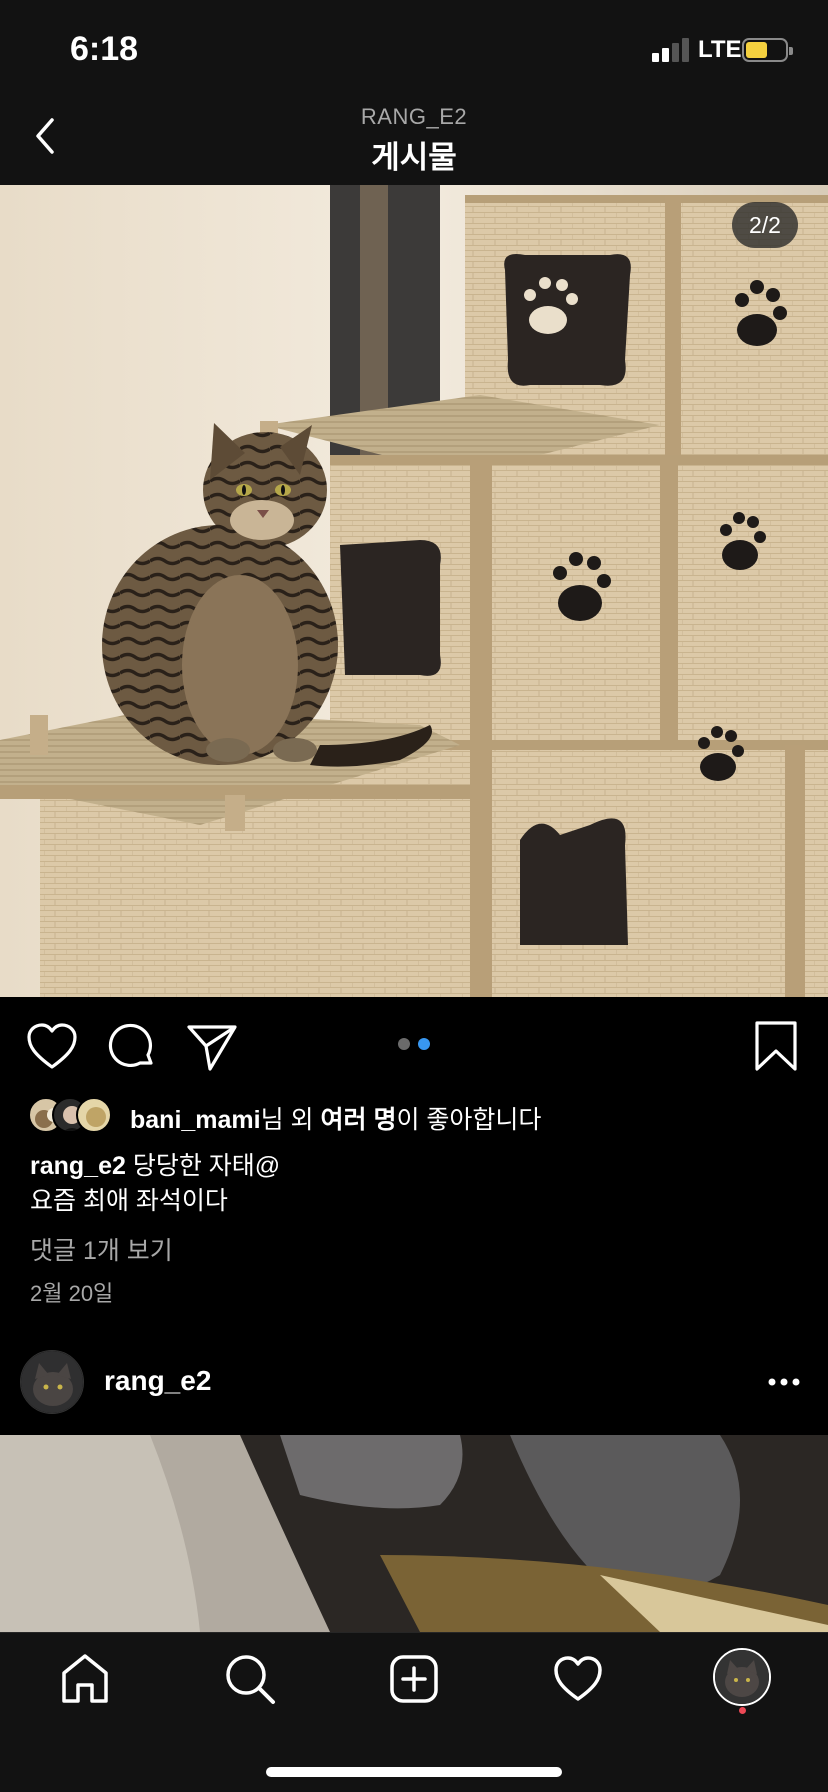 The height and width of the screenshot is (1792, 828). What do you see at coordinates (414, 1390) in the screenshot?
I see `next-post-header: rang_e2` at bounding box center [414, 1390].